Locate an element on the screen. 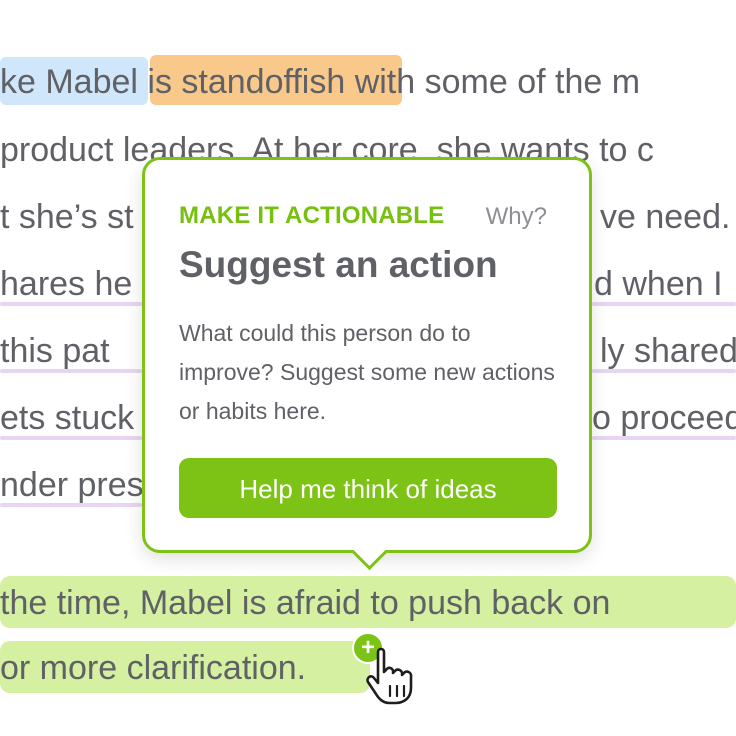  text-line-5-right: ly shared is located at coordinates (668, 351).